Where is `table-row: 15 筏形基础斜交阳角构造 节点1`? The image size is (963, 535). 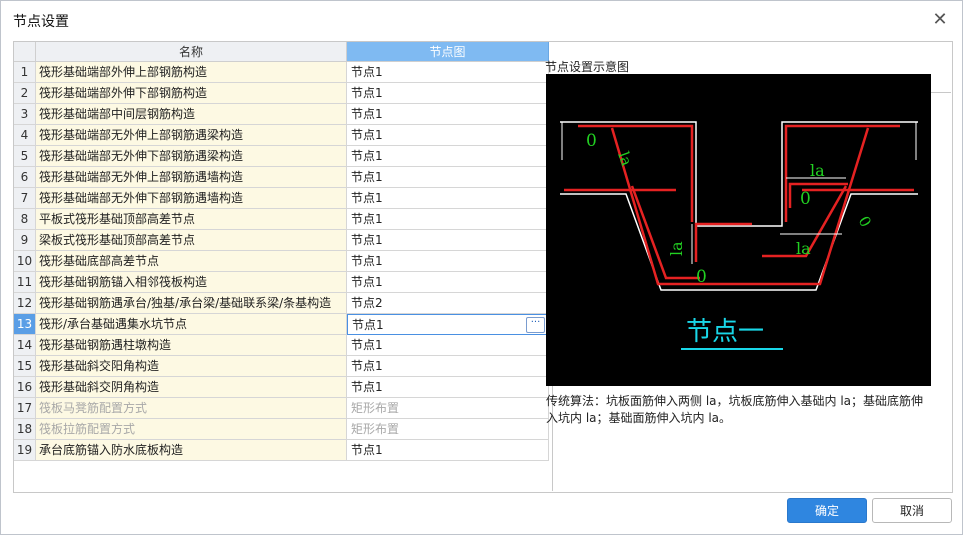
table-row: 15 筏形基础斜交阳角构造 节点1 is located at coordinates (281, 366).